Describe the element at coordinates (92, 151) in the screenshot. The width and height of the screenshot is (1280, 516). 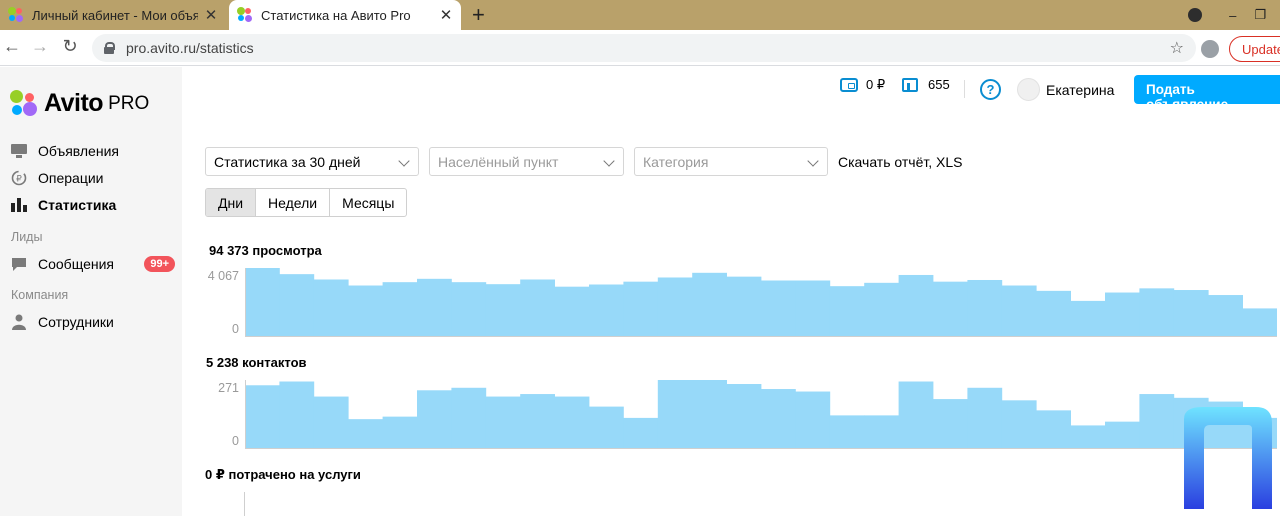
I see `sidebar-item-ads: Объявления` at that location.